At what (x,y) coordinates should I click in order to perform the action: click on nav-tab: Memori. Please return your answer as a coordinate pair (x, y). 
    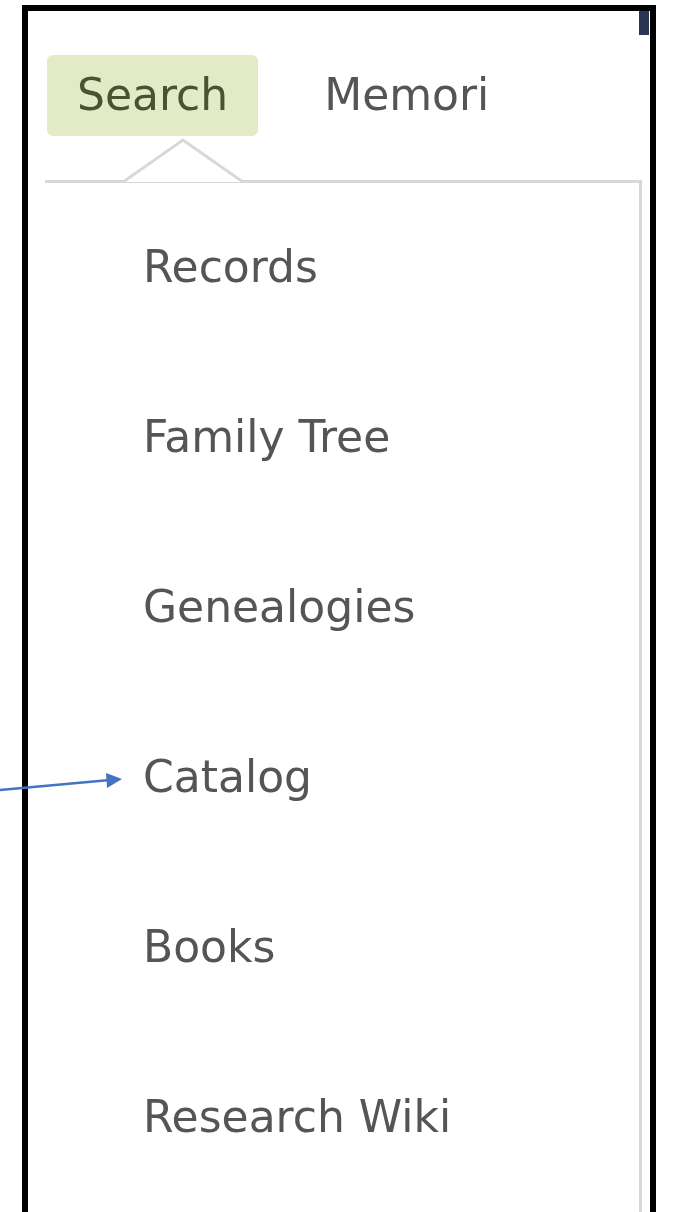
    Looking at the image, I should click on (407, 95).